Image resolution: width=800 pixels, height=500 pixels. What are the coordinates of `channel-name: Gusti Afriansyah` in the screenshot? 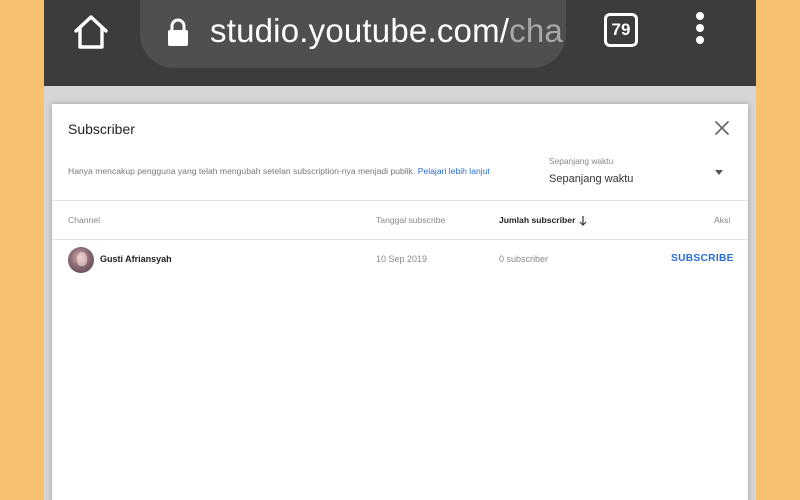 It's located at (136, 259).